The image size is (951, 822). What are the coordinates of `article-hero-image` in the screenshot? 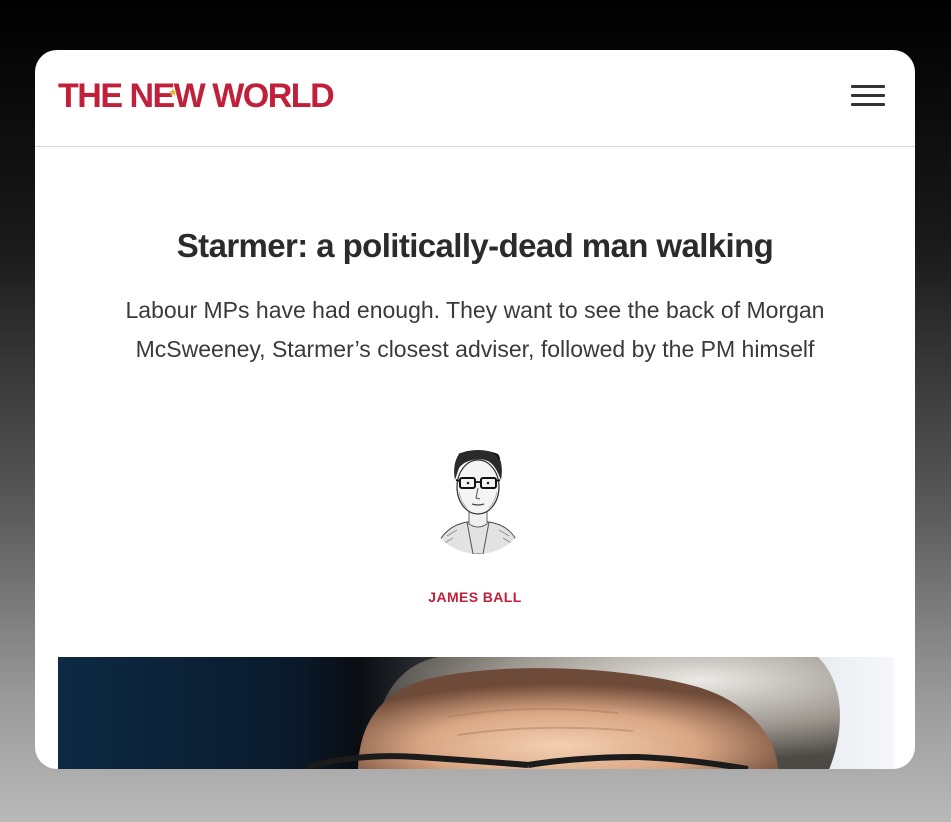 It's located at (476, 713).